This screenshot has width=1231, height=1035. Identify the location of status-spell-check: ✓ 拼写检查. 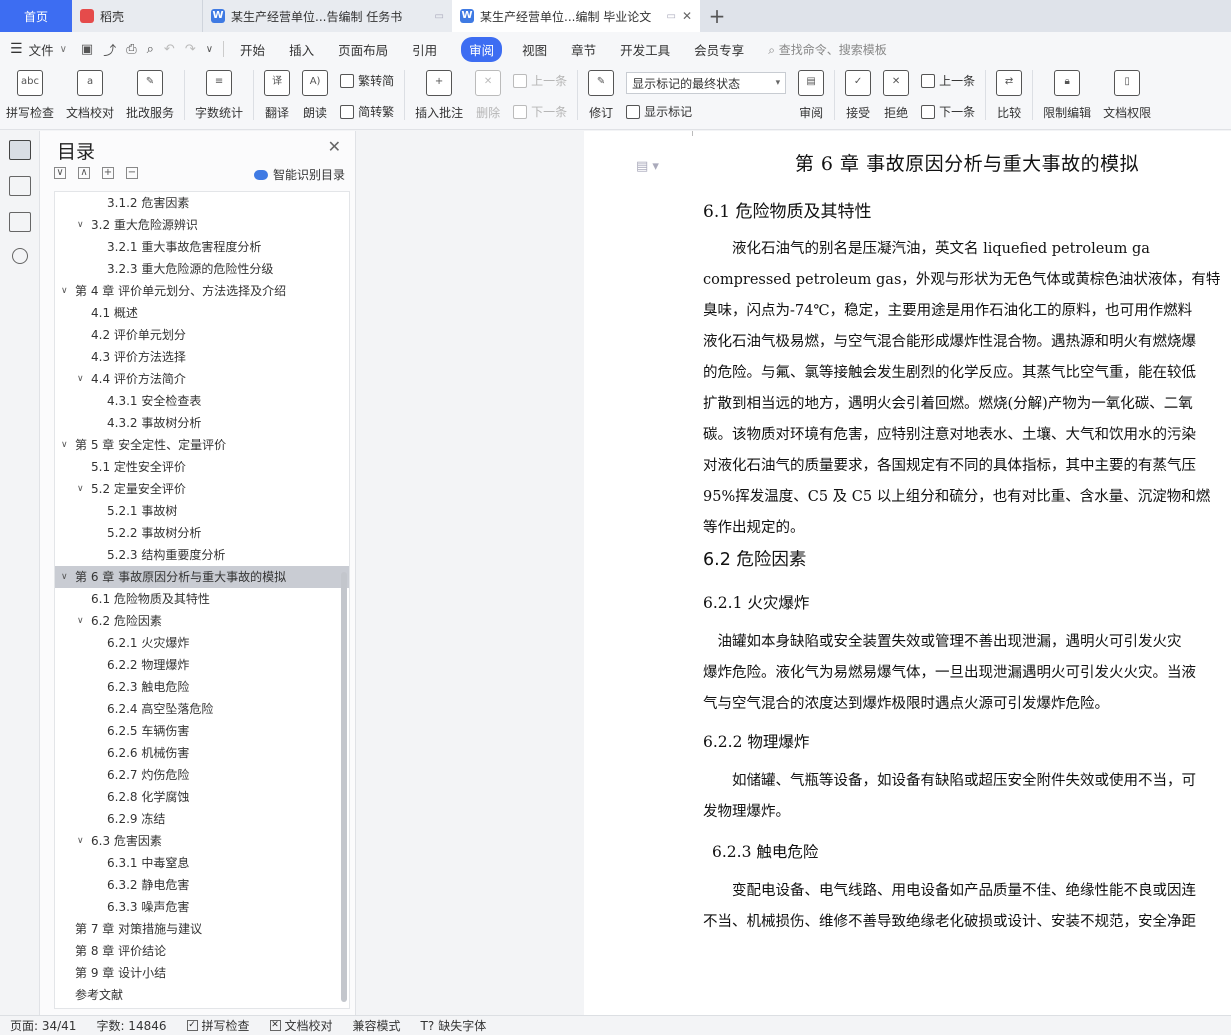
(218, 1025).